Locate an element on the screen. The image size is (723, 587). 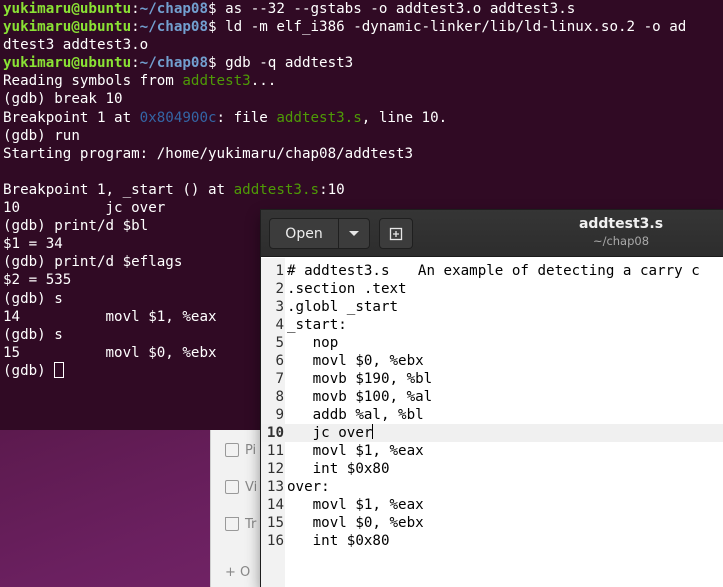
code-line: 14 movl $1, %eax is located at coordinates (492, 505).